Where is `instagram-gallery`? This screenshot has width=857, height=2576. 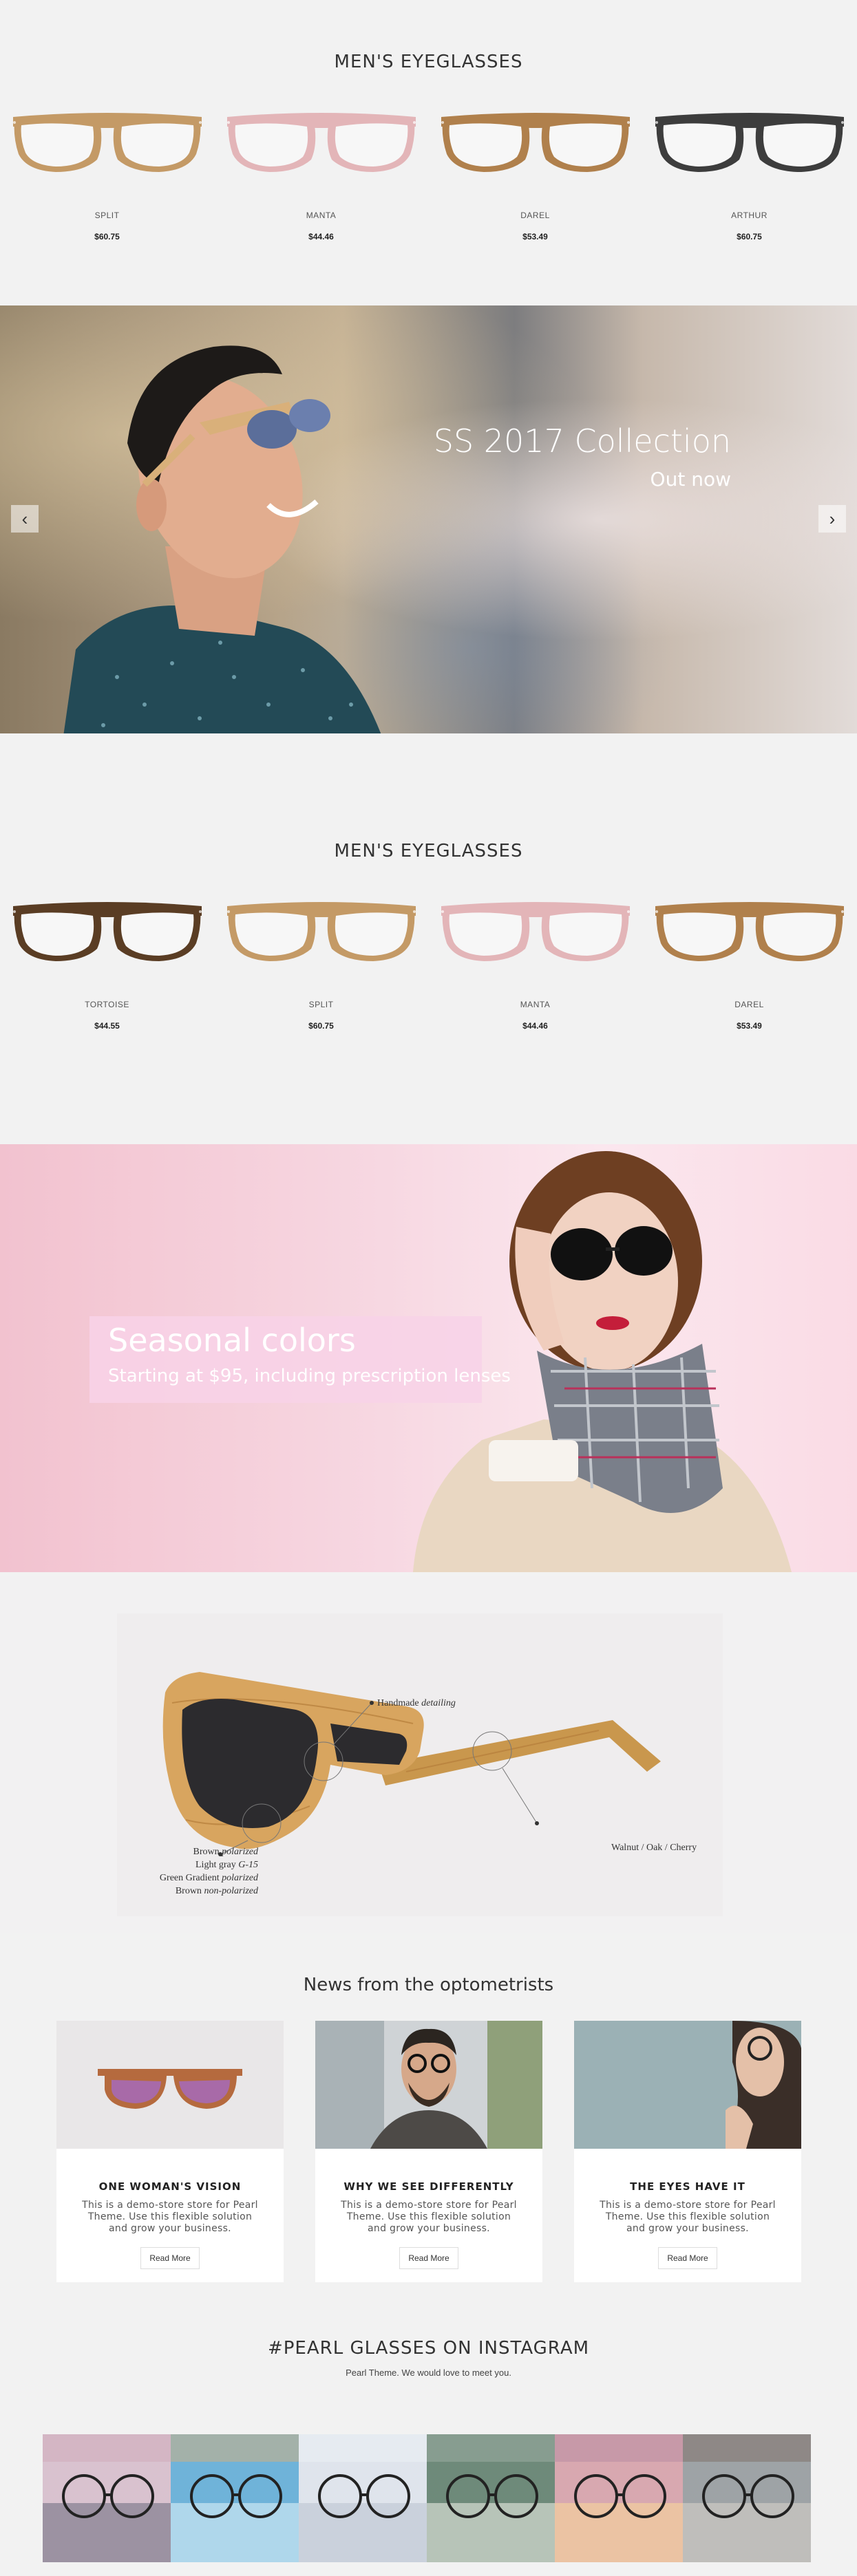 instagram-gallery is located at coordinates (427, 2498).